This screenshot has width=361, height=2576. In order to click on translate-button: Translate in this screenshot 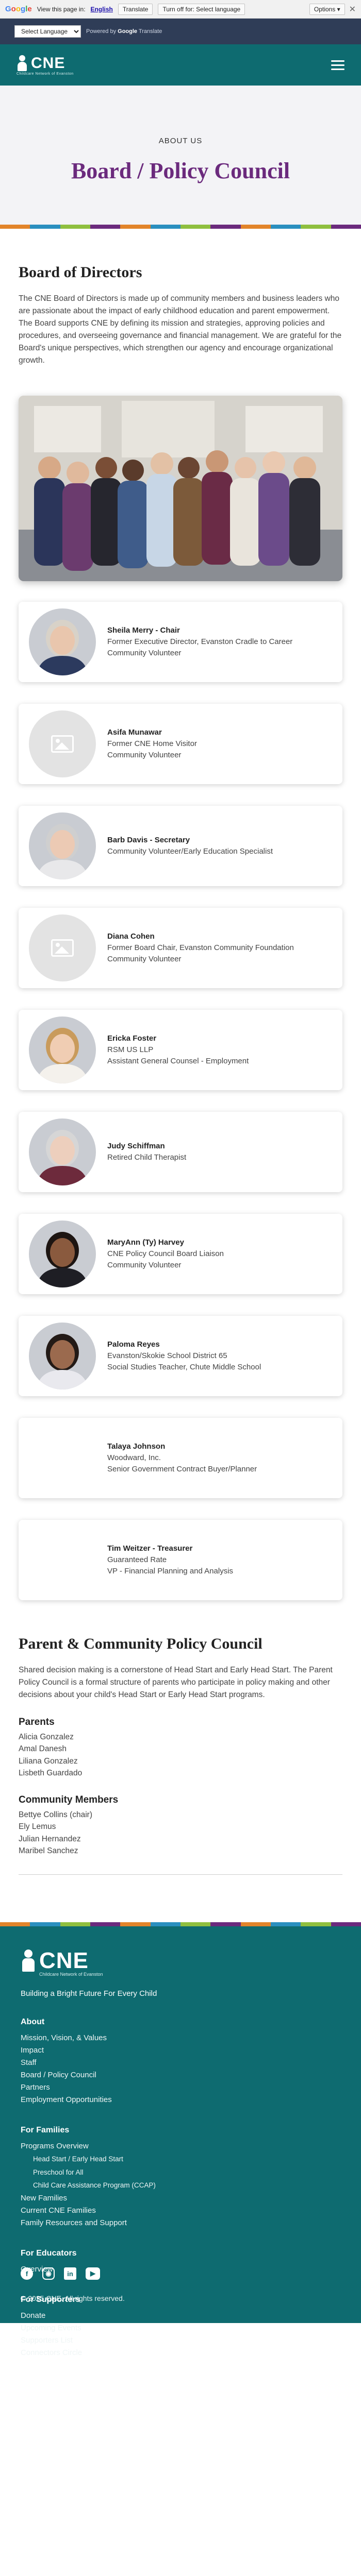, I will do `click(135, 9)`.